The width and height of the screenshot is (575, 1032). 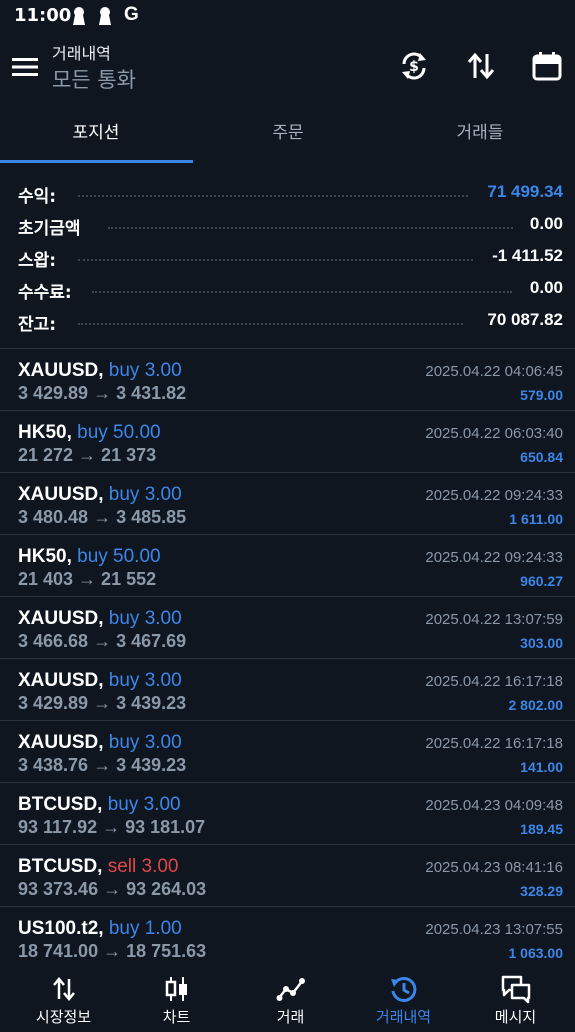 I want to click on nav-label: 시장정보, so click(x=63, y=1017).